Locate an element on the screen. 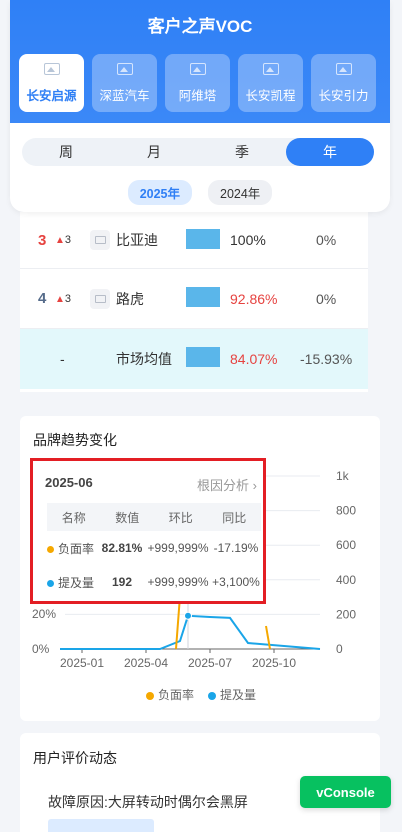 This screenshot has height=832, width=402. brand-tab-label: 深蓝汽车 is located at coordinates (124, 95).